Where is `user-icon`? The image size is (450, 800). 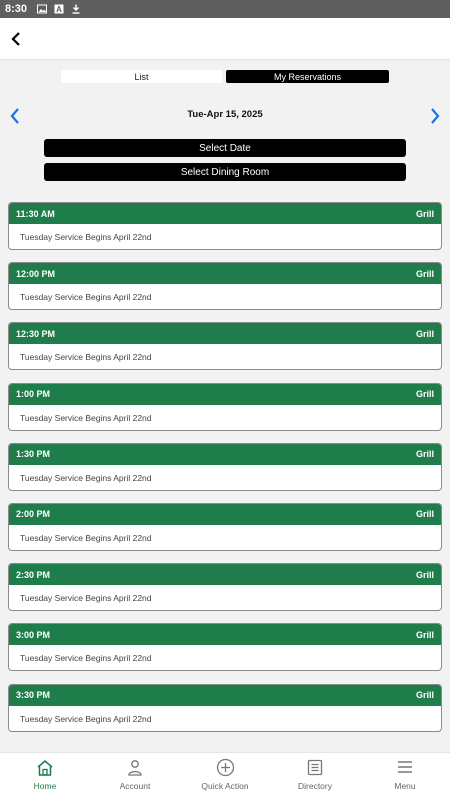 user-icon is located at coordinates (135, 767).